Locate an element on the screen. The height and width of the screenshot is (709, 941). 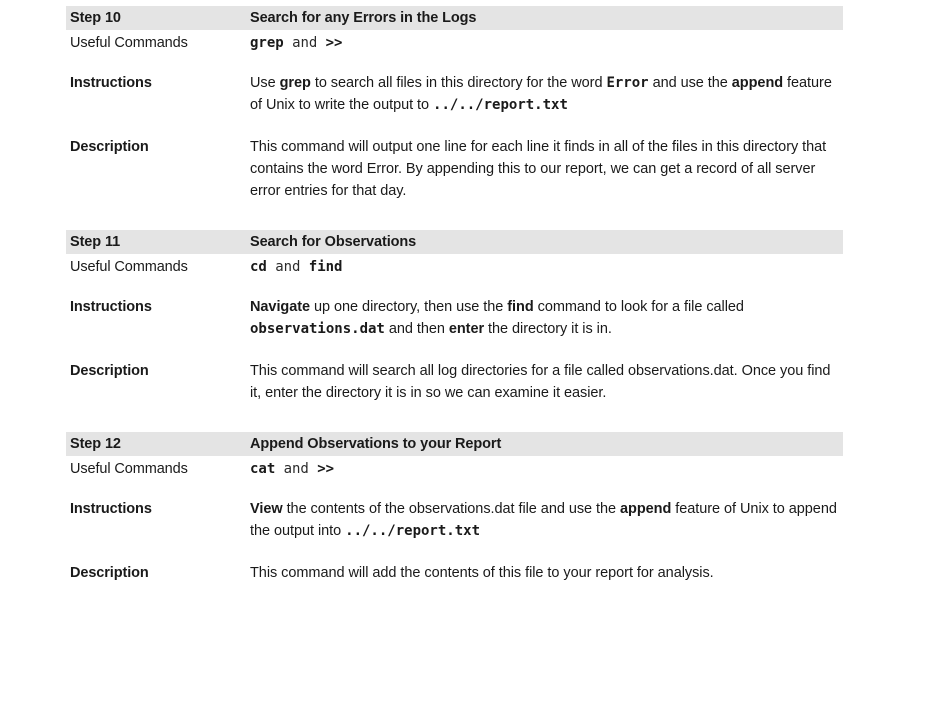
useful-commands-row: Useful Commands cd and find is located at coordinates (454, 267).